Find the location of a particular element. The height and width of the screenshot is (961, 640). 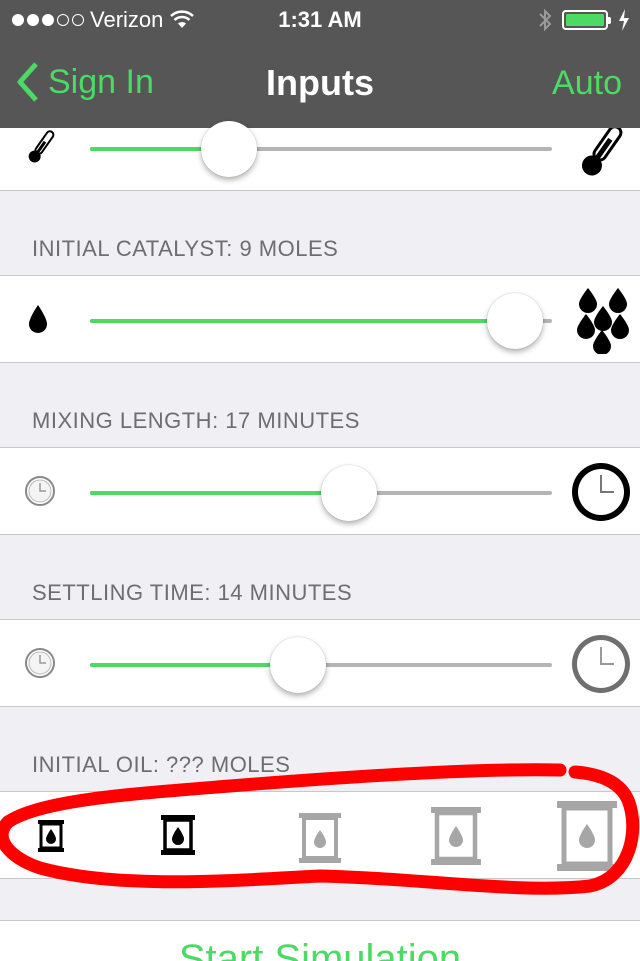

auto-button: Auto is located at coordinates (587, 83).